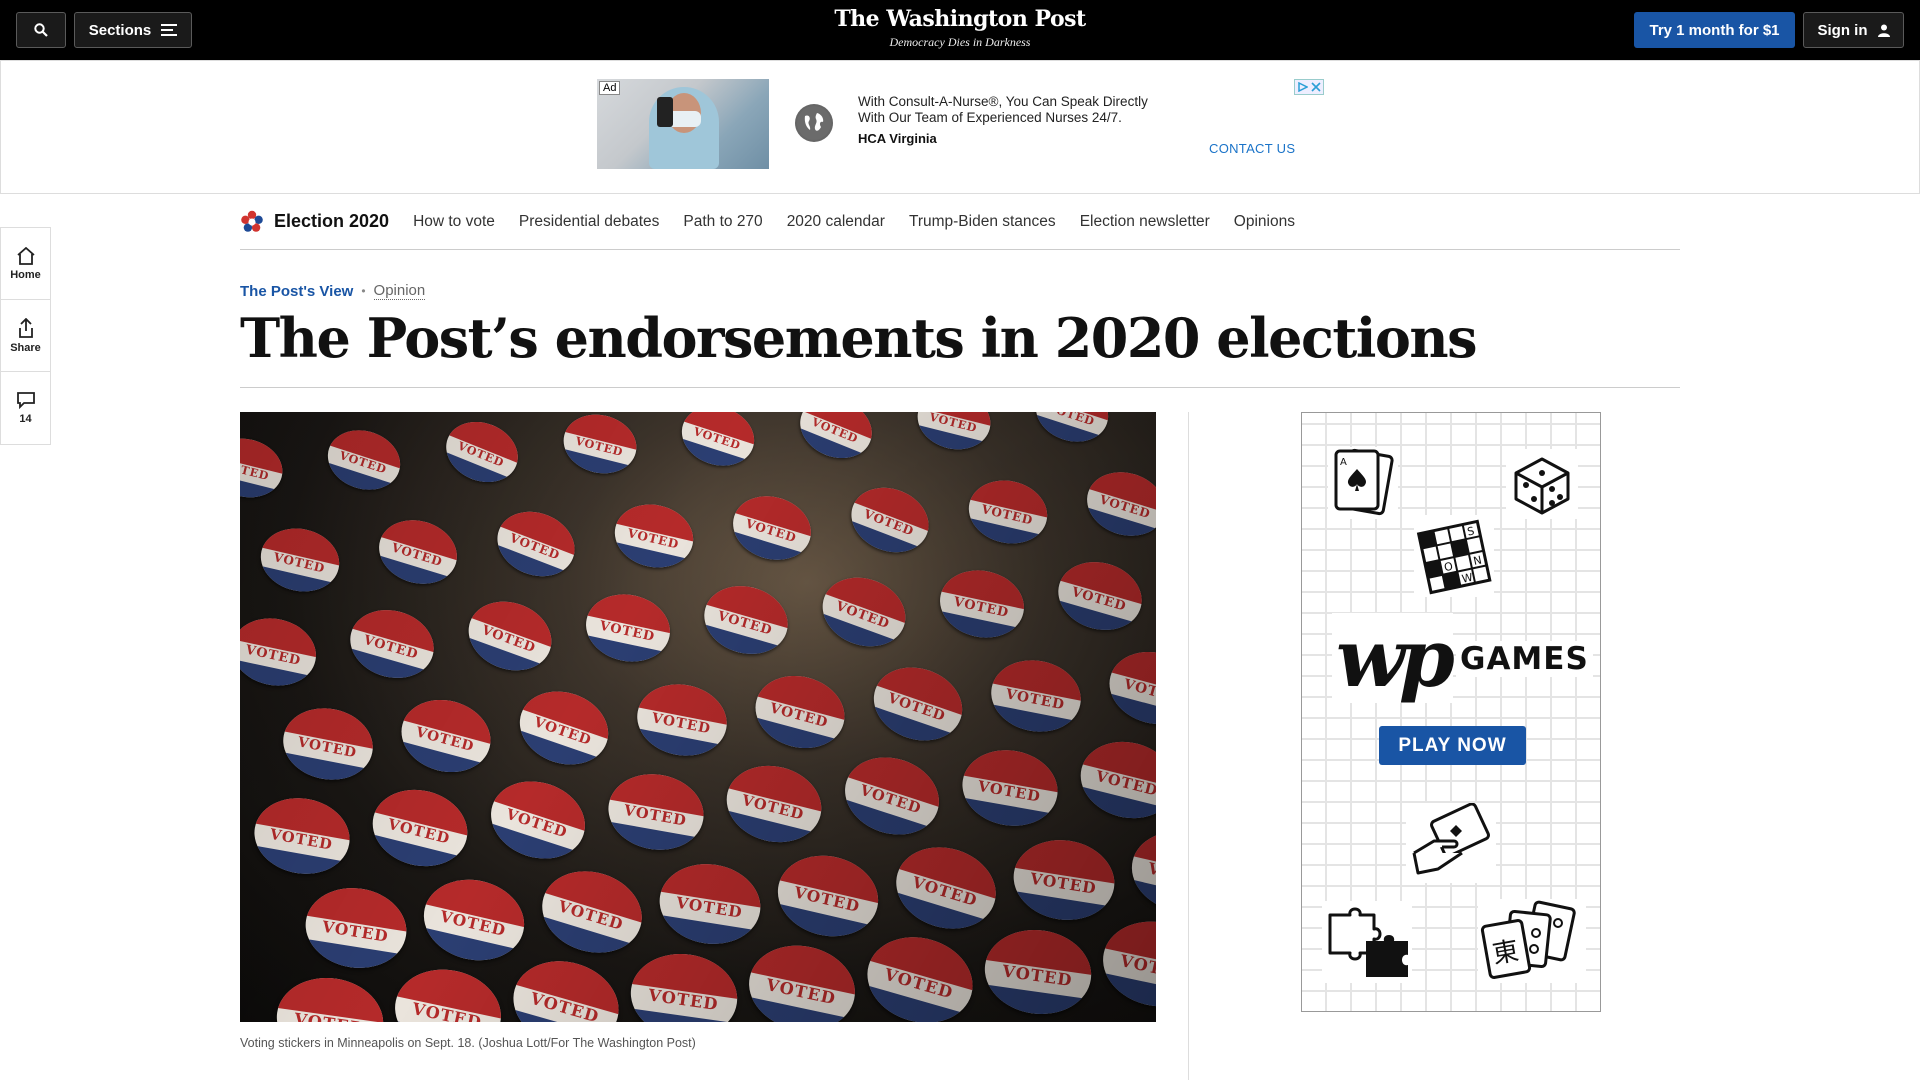 This screenshot has width=1920, height=1080. Describe the element at coordinates (1264, 222) in the screenshot. I see `nav-link-opinions: Opinions` at that location.